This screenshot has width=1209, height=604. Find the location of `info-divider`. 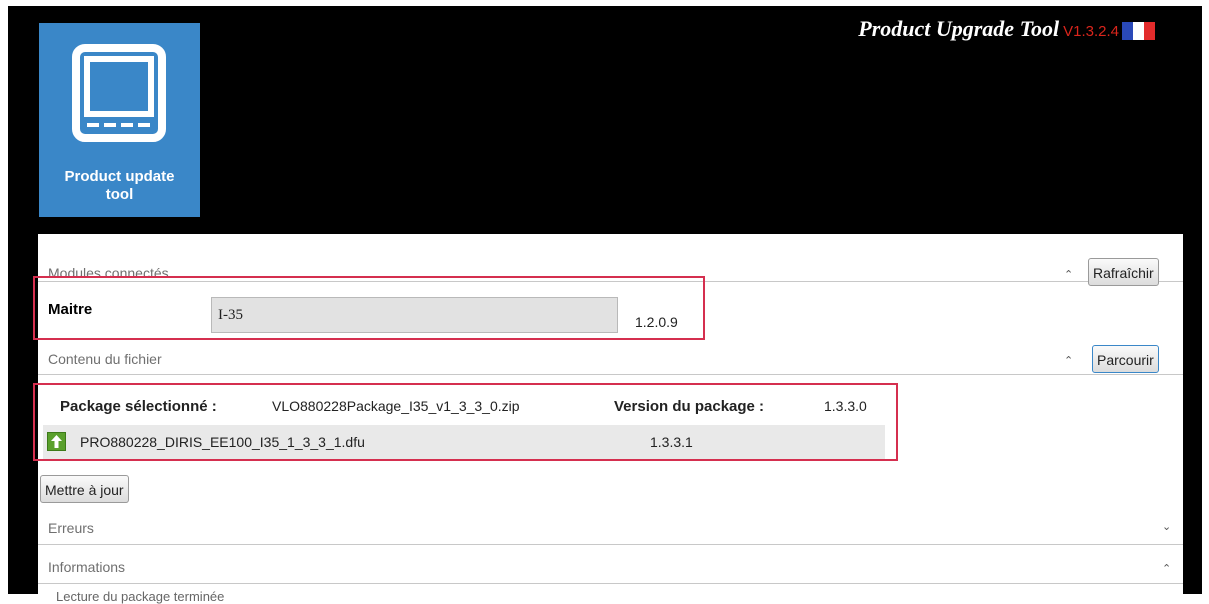

info-divider is located at coordinates (610, 583).